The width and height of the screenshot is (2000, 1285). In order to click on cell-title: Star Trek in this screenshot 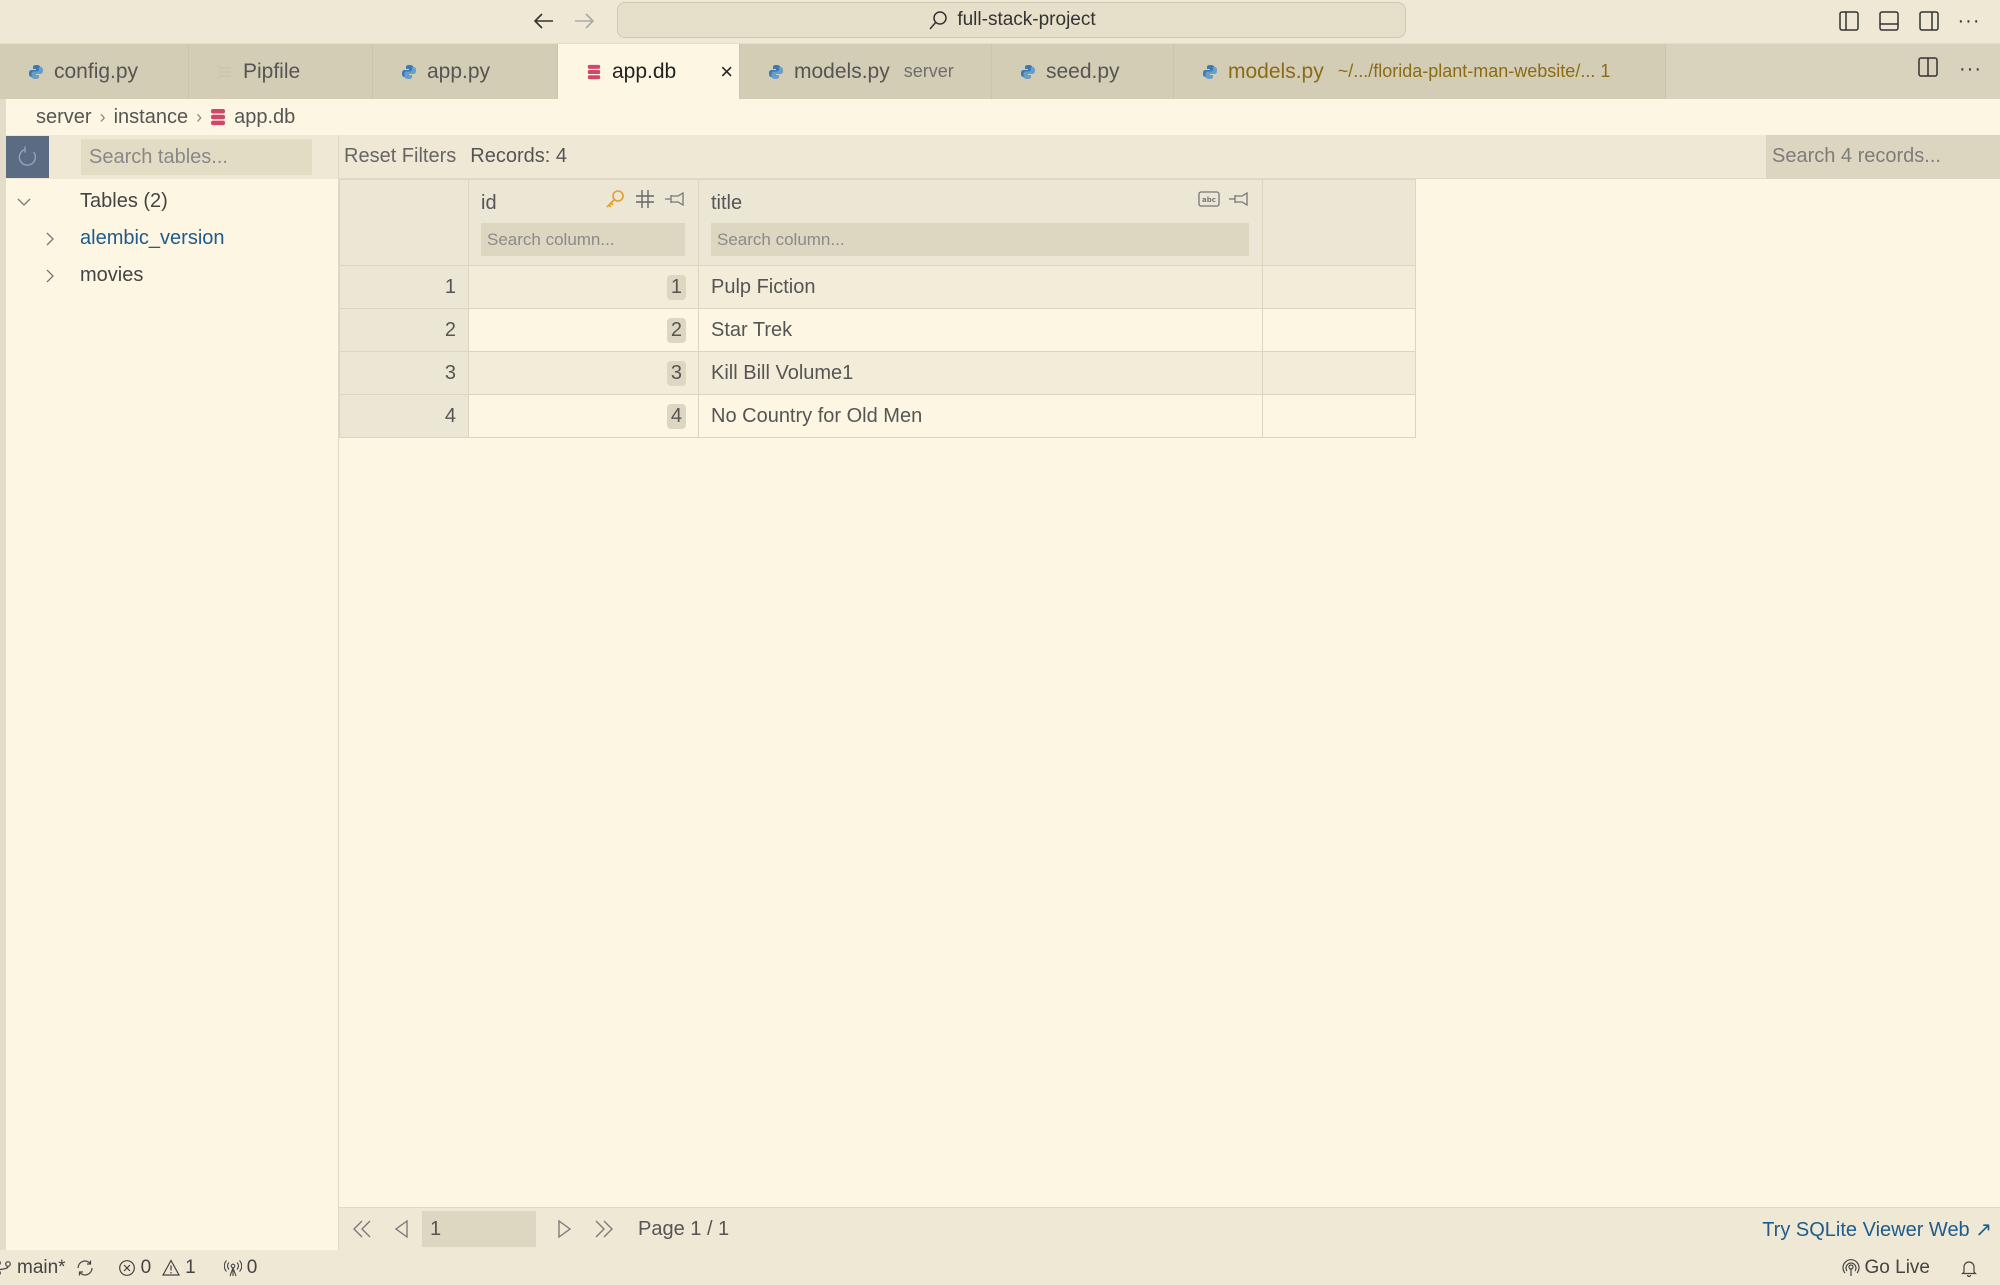, I will do `click(980, 330)`.